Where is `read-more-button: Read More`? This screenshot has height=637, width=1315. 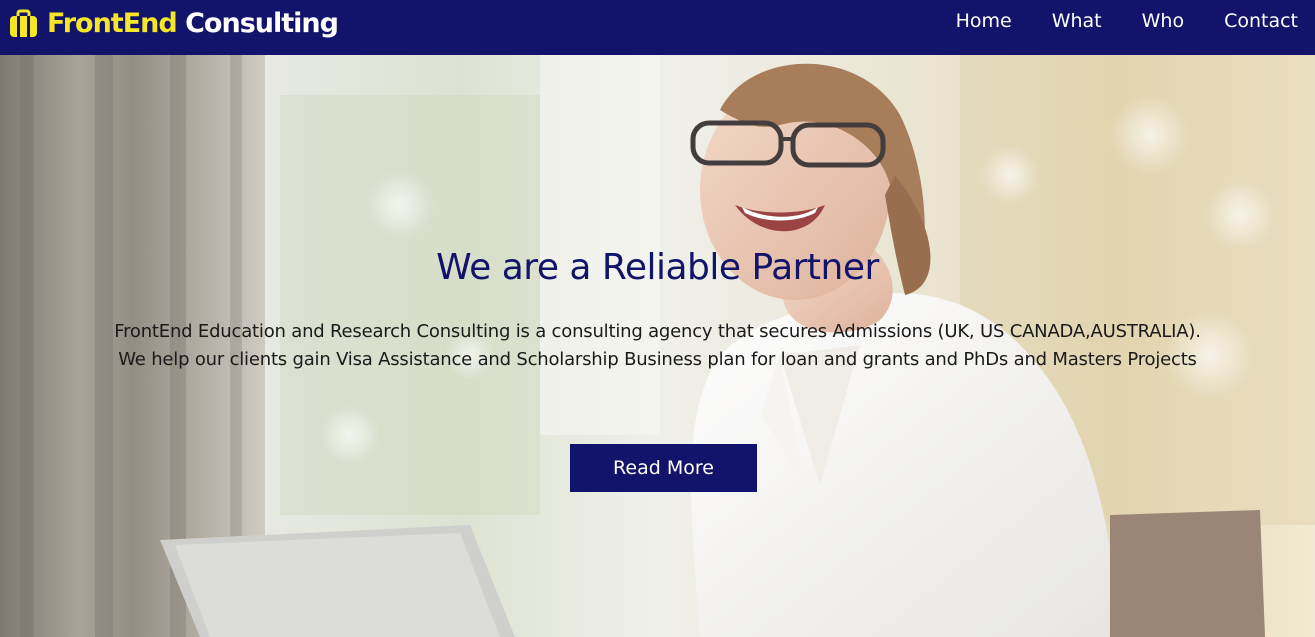
read-more-button: Read More is located at coordinates (663, 468).